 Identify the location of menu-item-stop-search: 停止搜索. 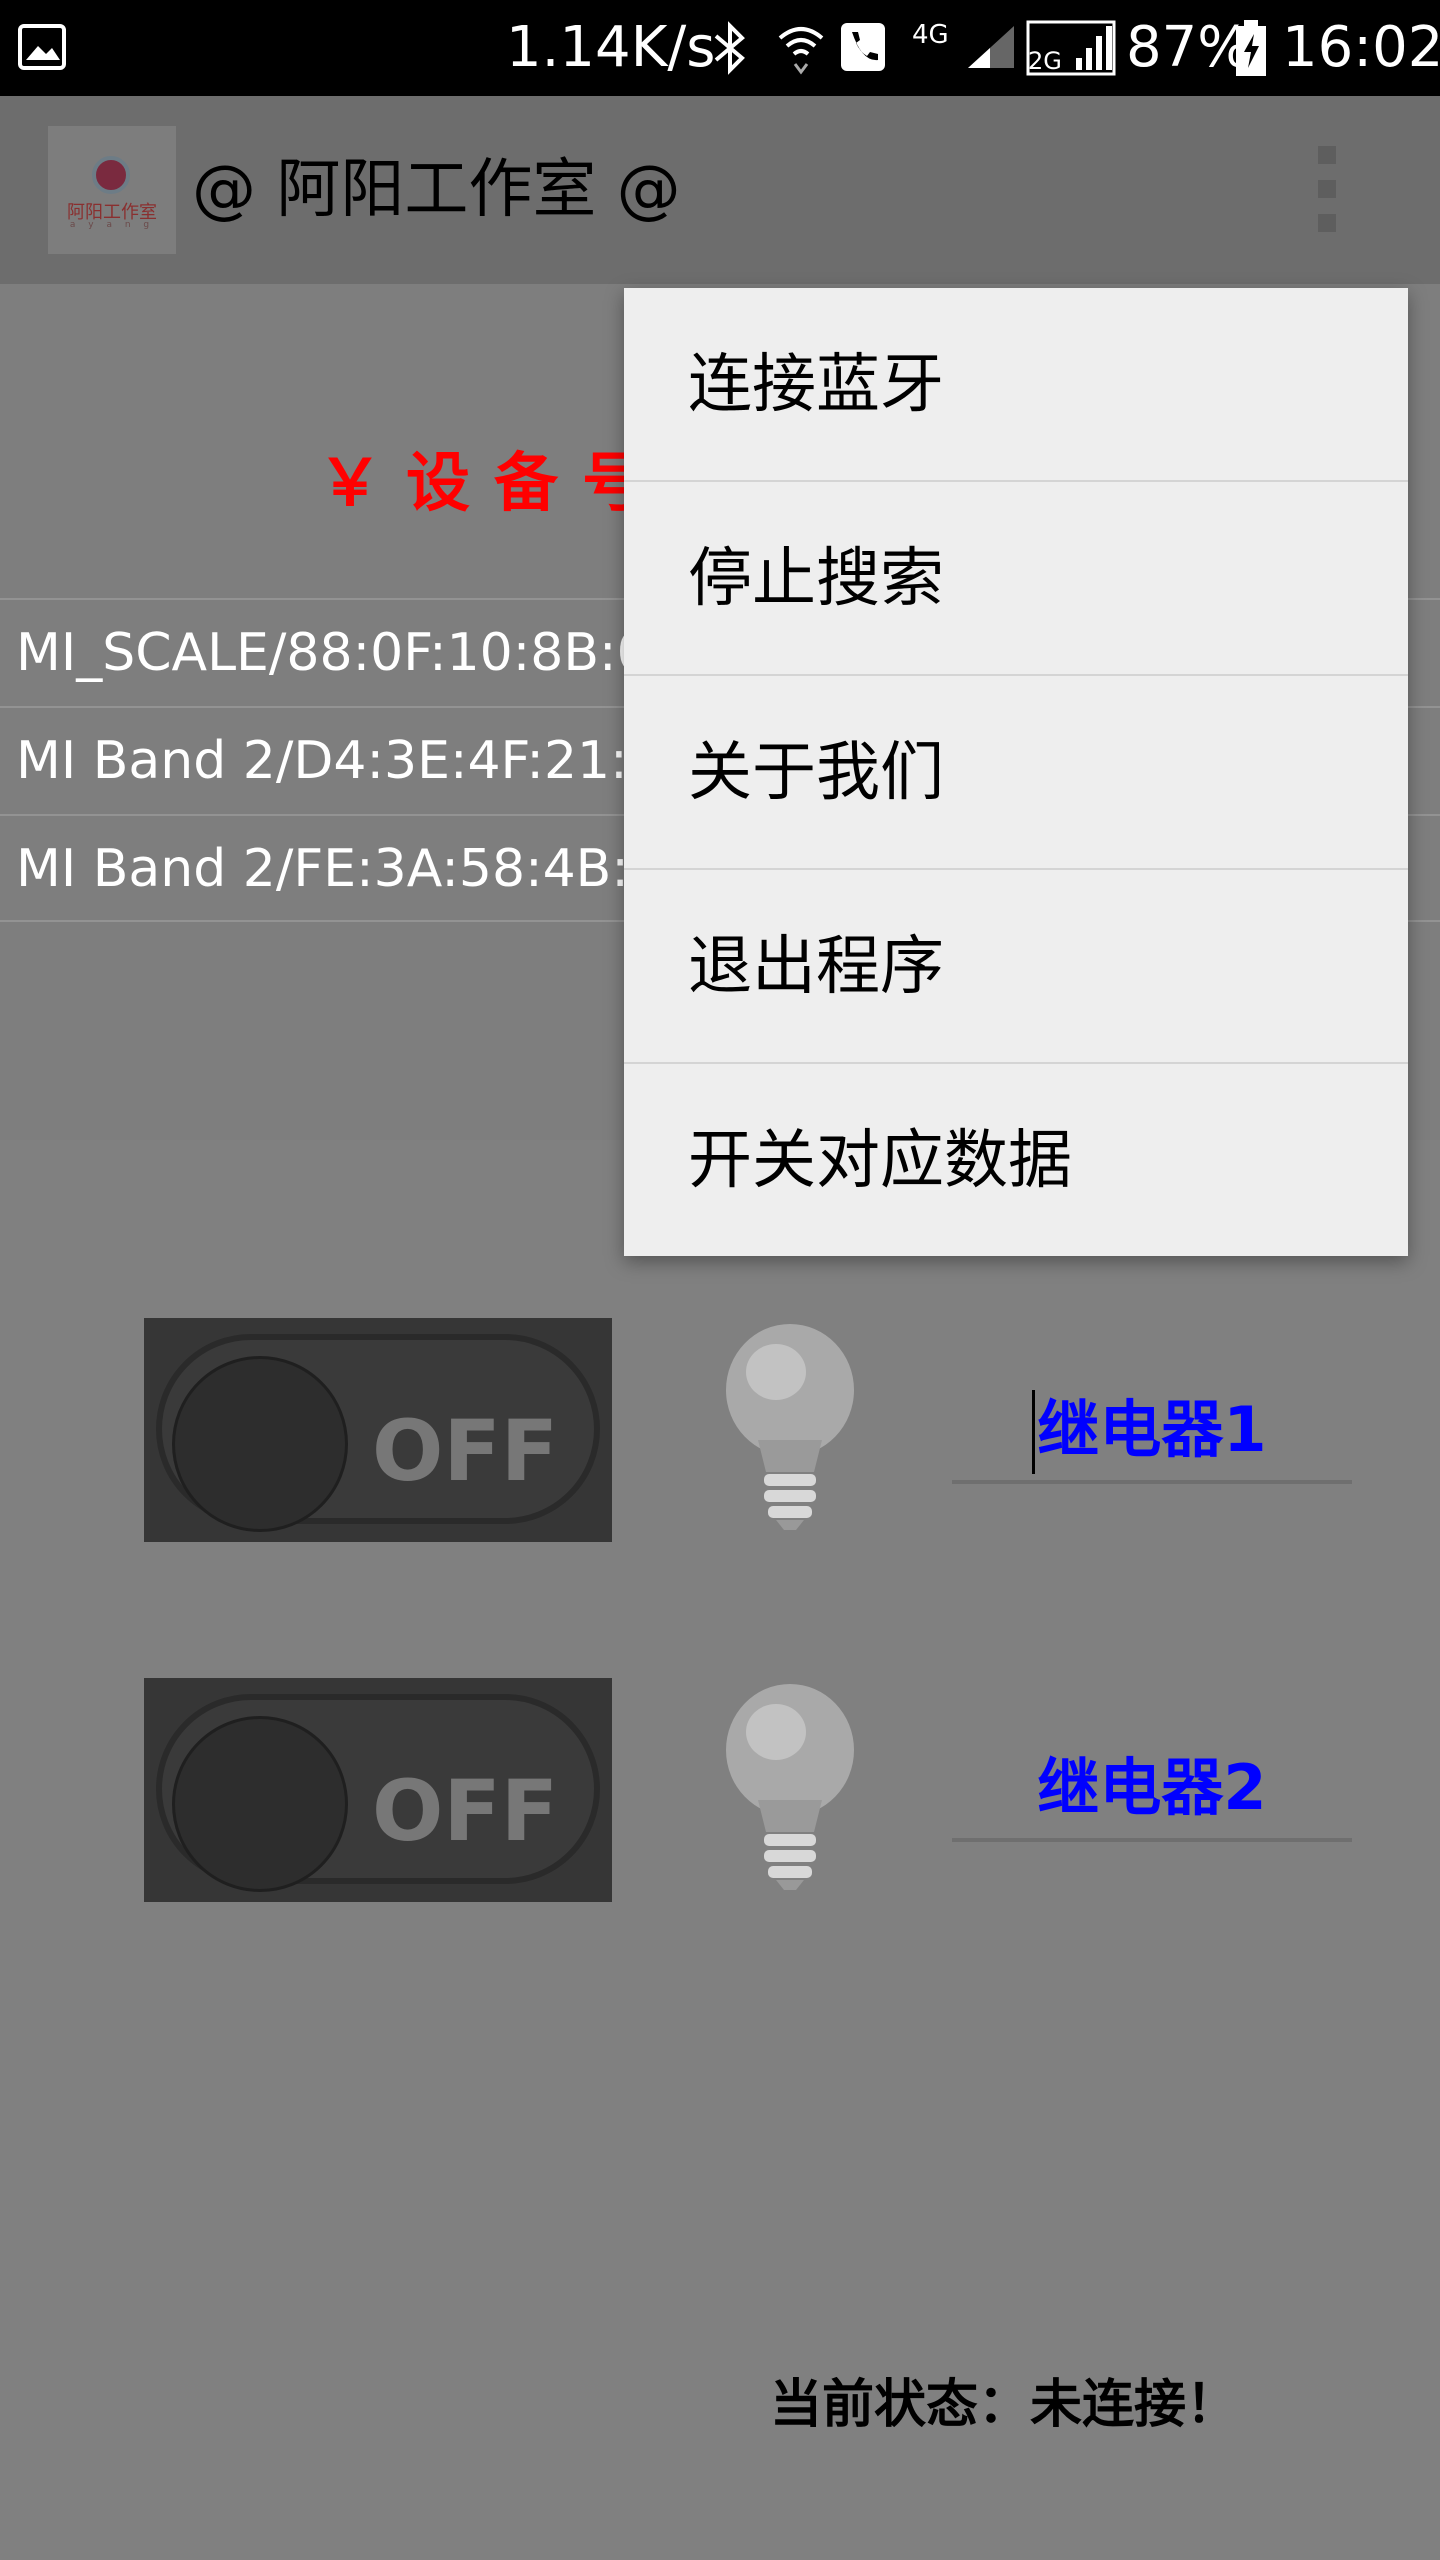
(1016, 579).